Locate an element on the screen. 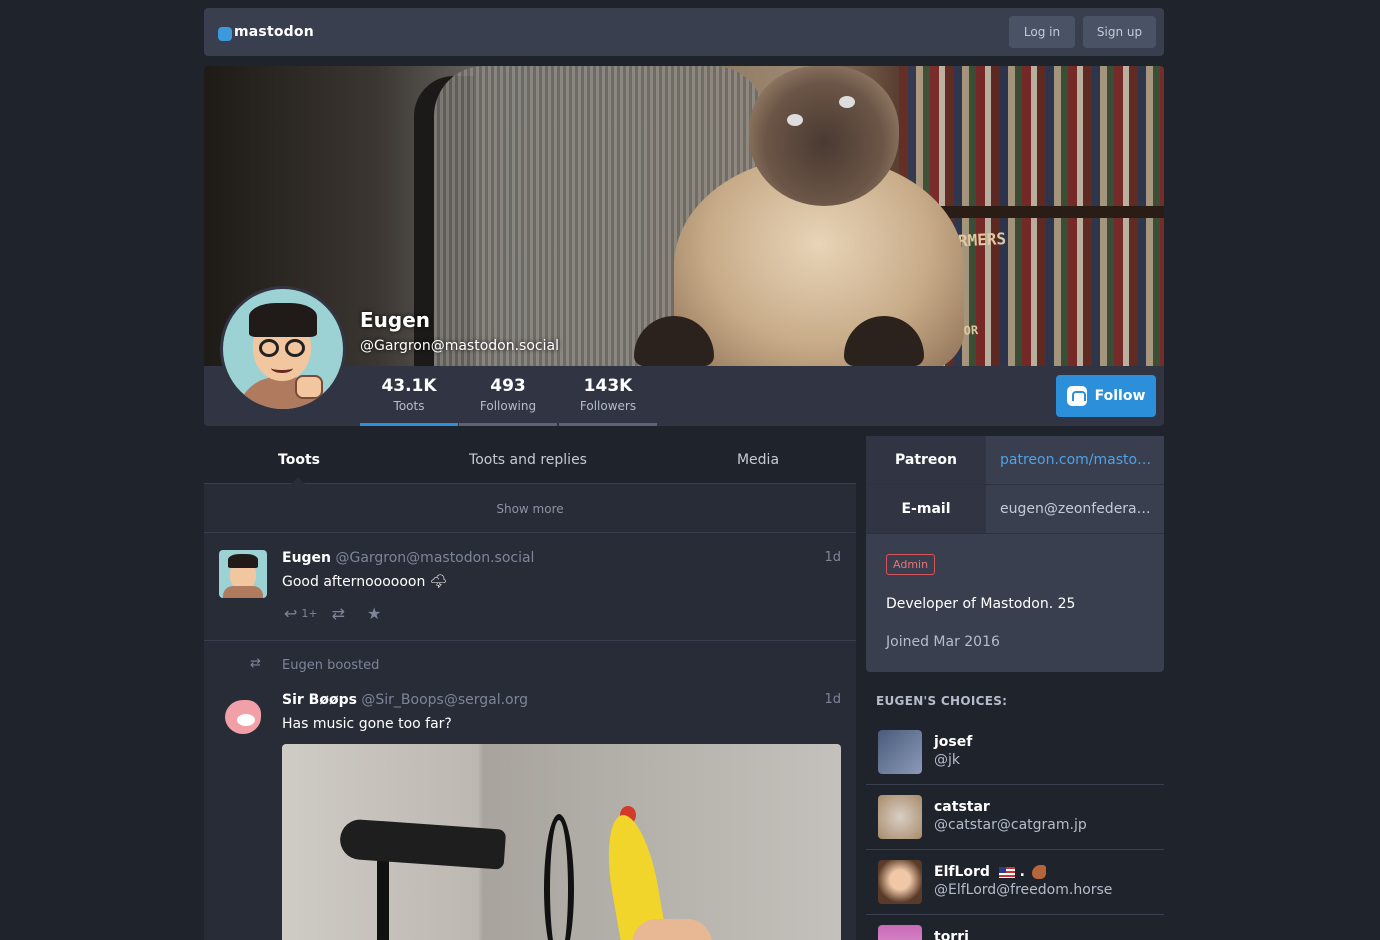 The width and height of the screenshot is (1380, 940). stat-following-value: 493 is located at coordinates (508, 386).